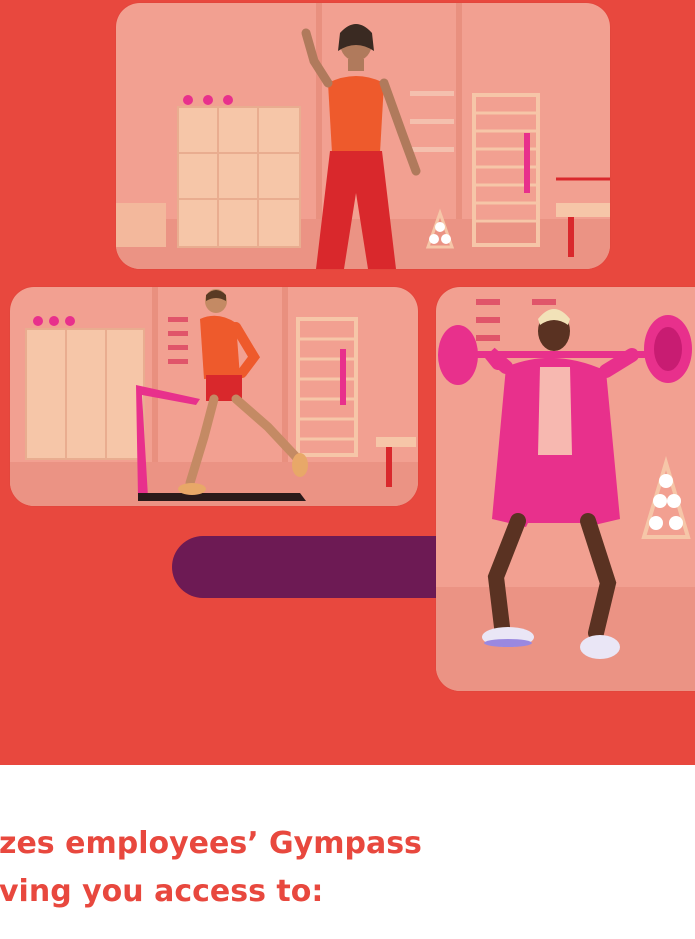 The height and width of the screenshot is (939, 695). I want to click on headline-line-1: zes employees’ Gympass, so click(211, 843).